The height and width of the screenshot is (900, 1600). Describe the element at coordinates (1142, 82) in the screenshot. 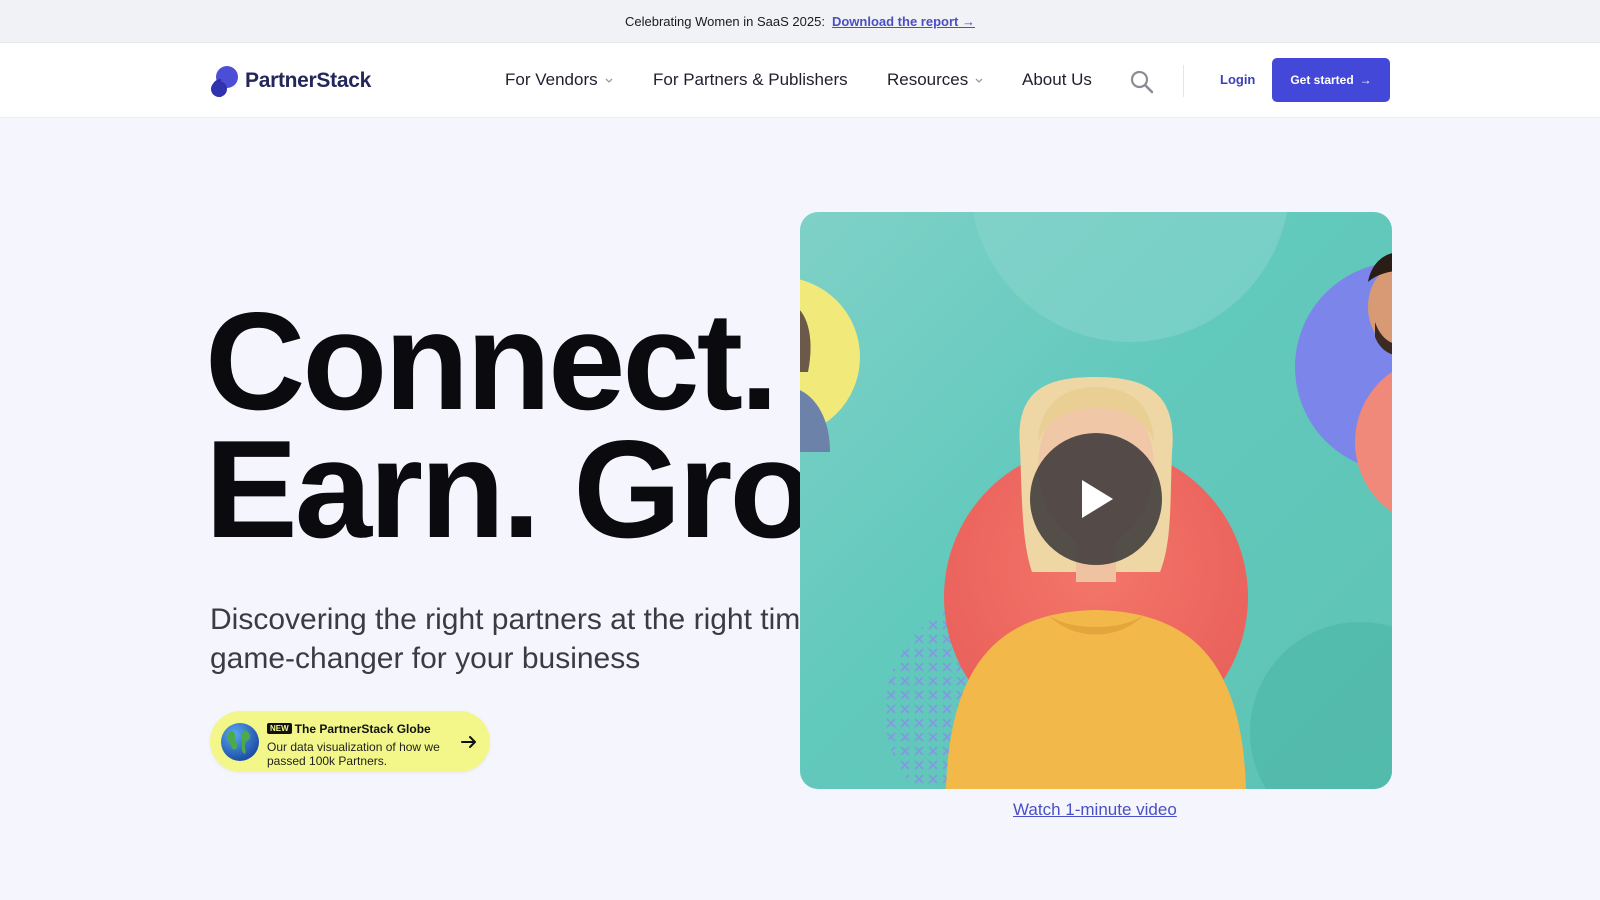

I see `search-icon` at that location.